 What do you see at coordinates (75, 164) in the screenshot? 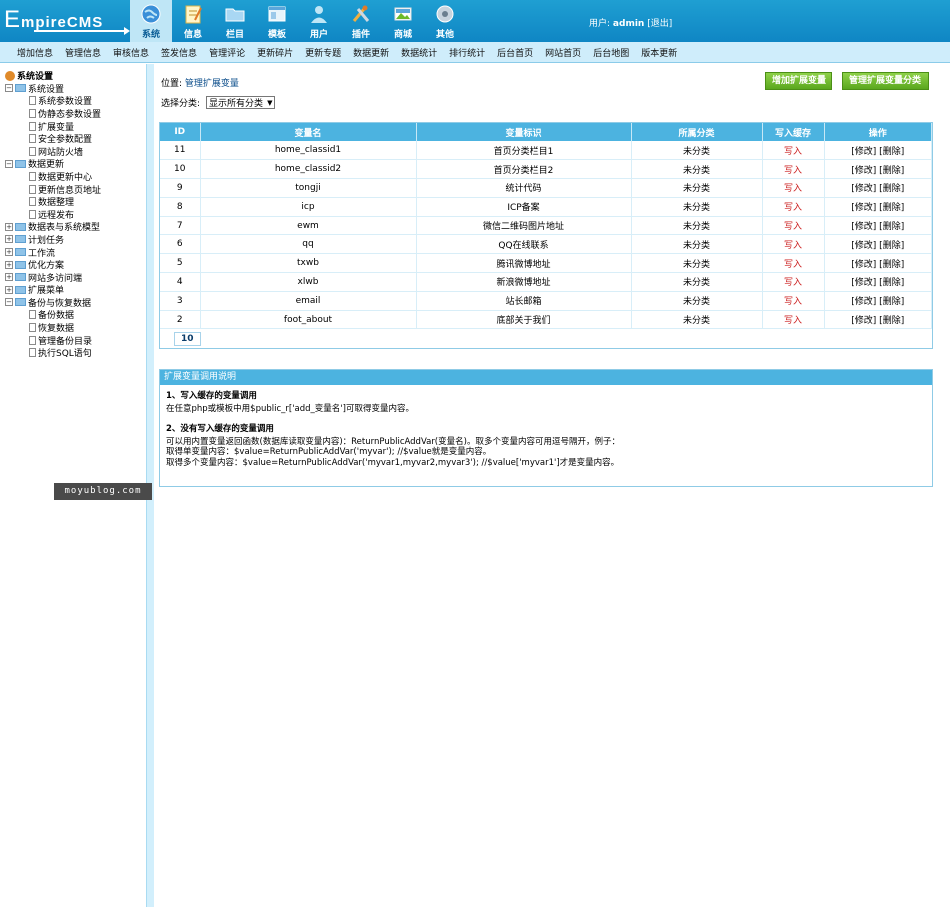
I see `tree-group: − 数据更新` at bounding box center [75, 164].